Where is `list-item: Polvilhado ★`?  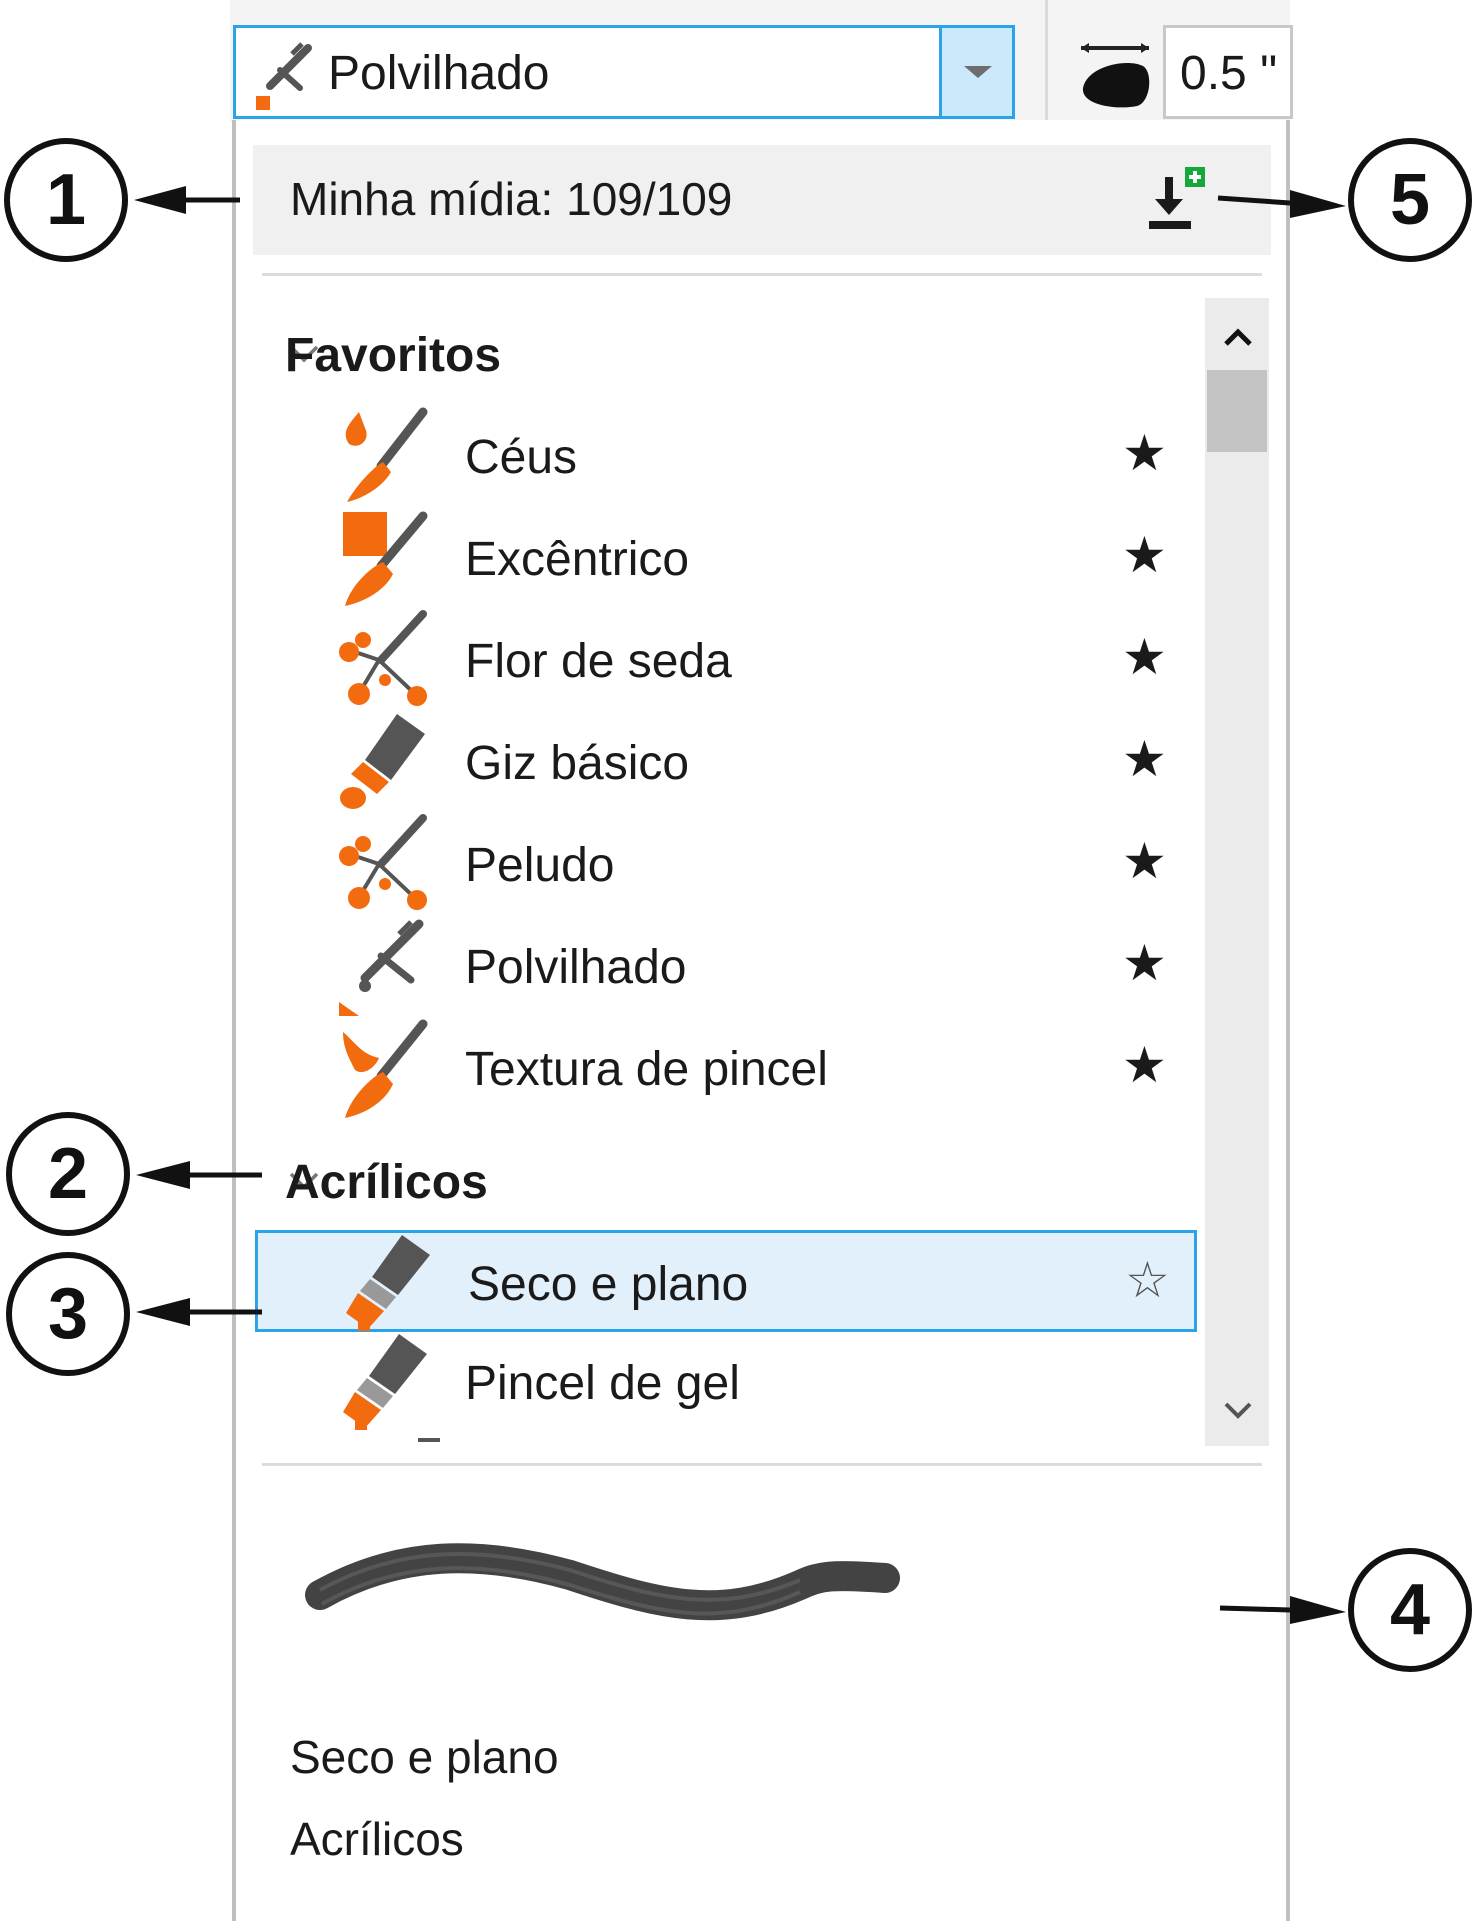
list-item: Polvilhado ★ is located at coordinates (726, 967).